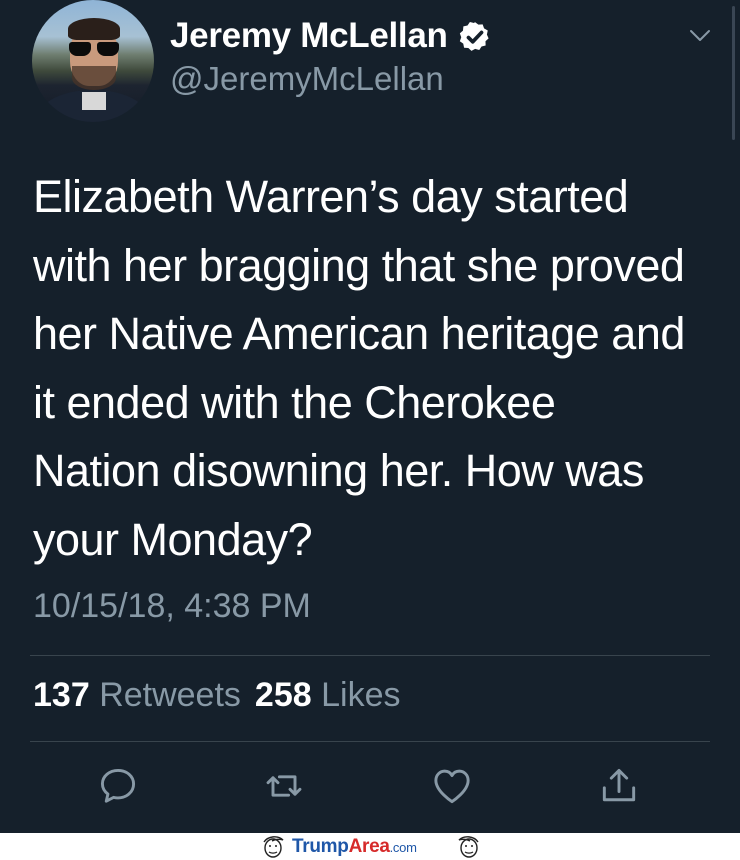 The image size is (740, 860). Describe the element at coordinates (283, 695) in the screenshot. I see `likes-count: 258` at that location.